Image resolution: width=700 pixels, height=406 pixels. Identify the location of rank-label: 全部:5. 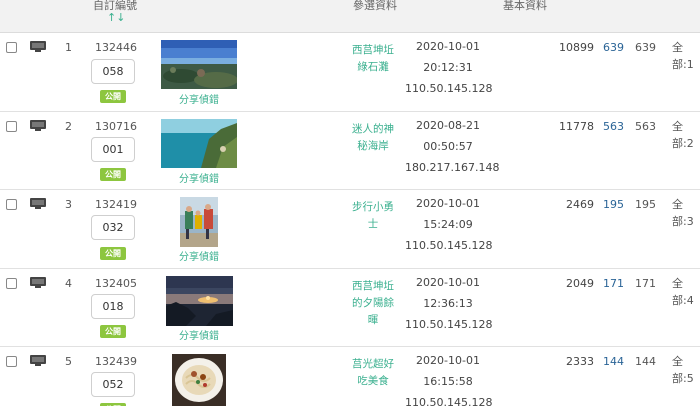
(683, 370).